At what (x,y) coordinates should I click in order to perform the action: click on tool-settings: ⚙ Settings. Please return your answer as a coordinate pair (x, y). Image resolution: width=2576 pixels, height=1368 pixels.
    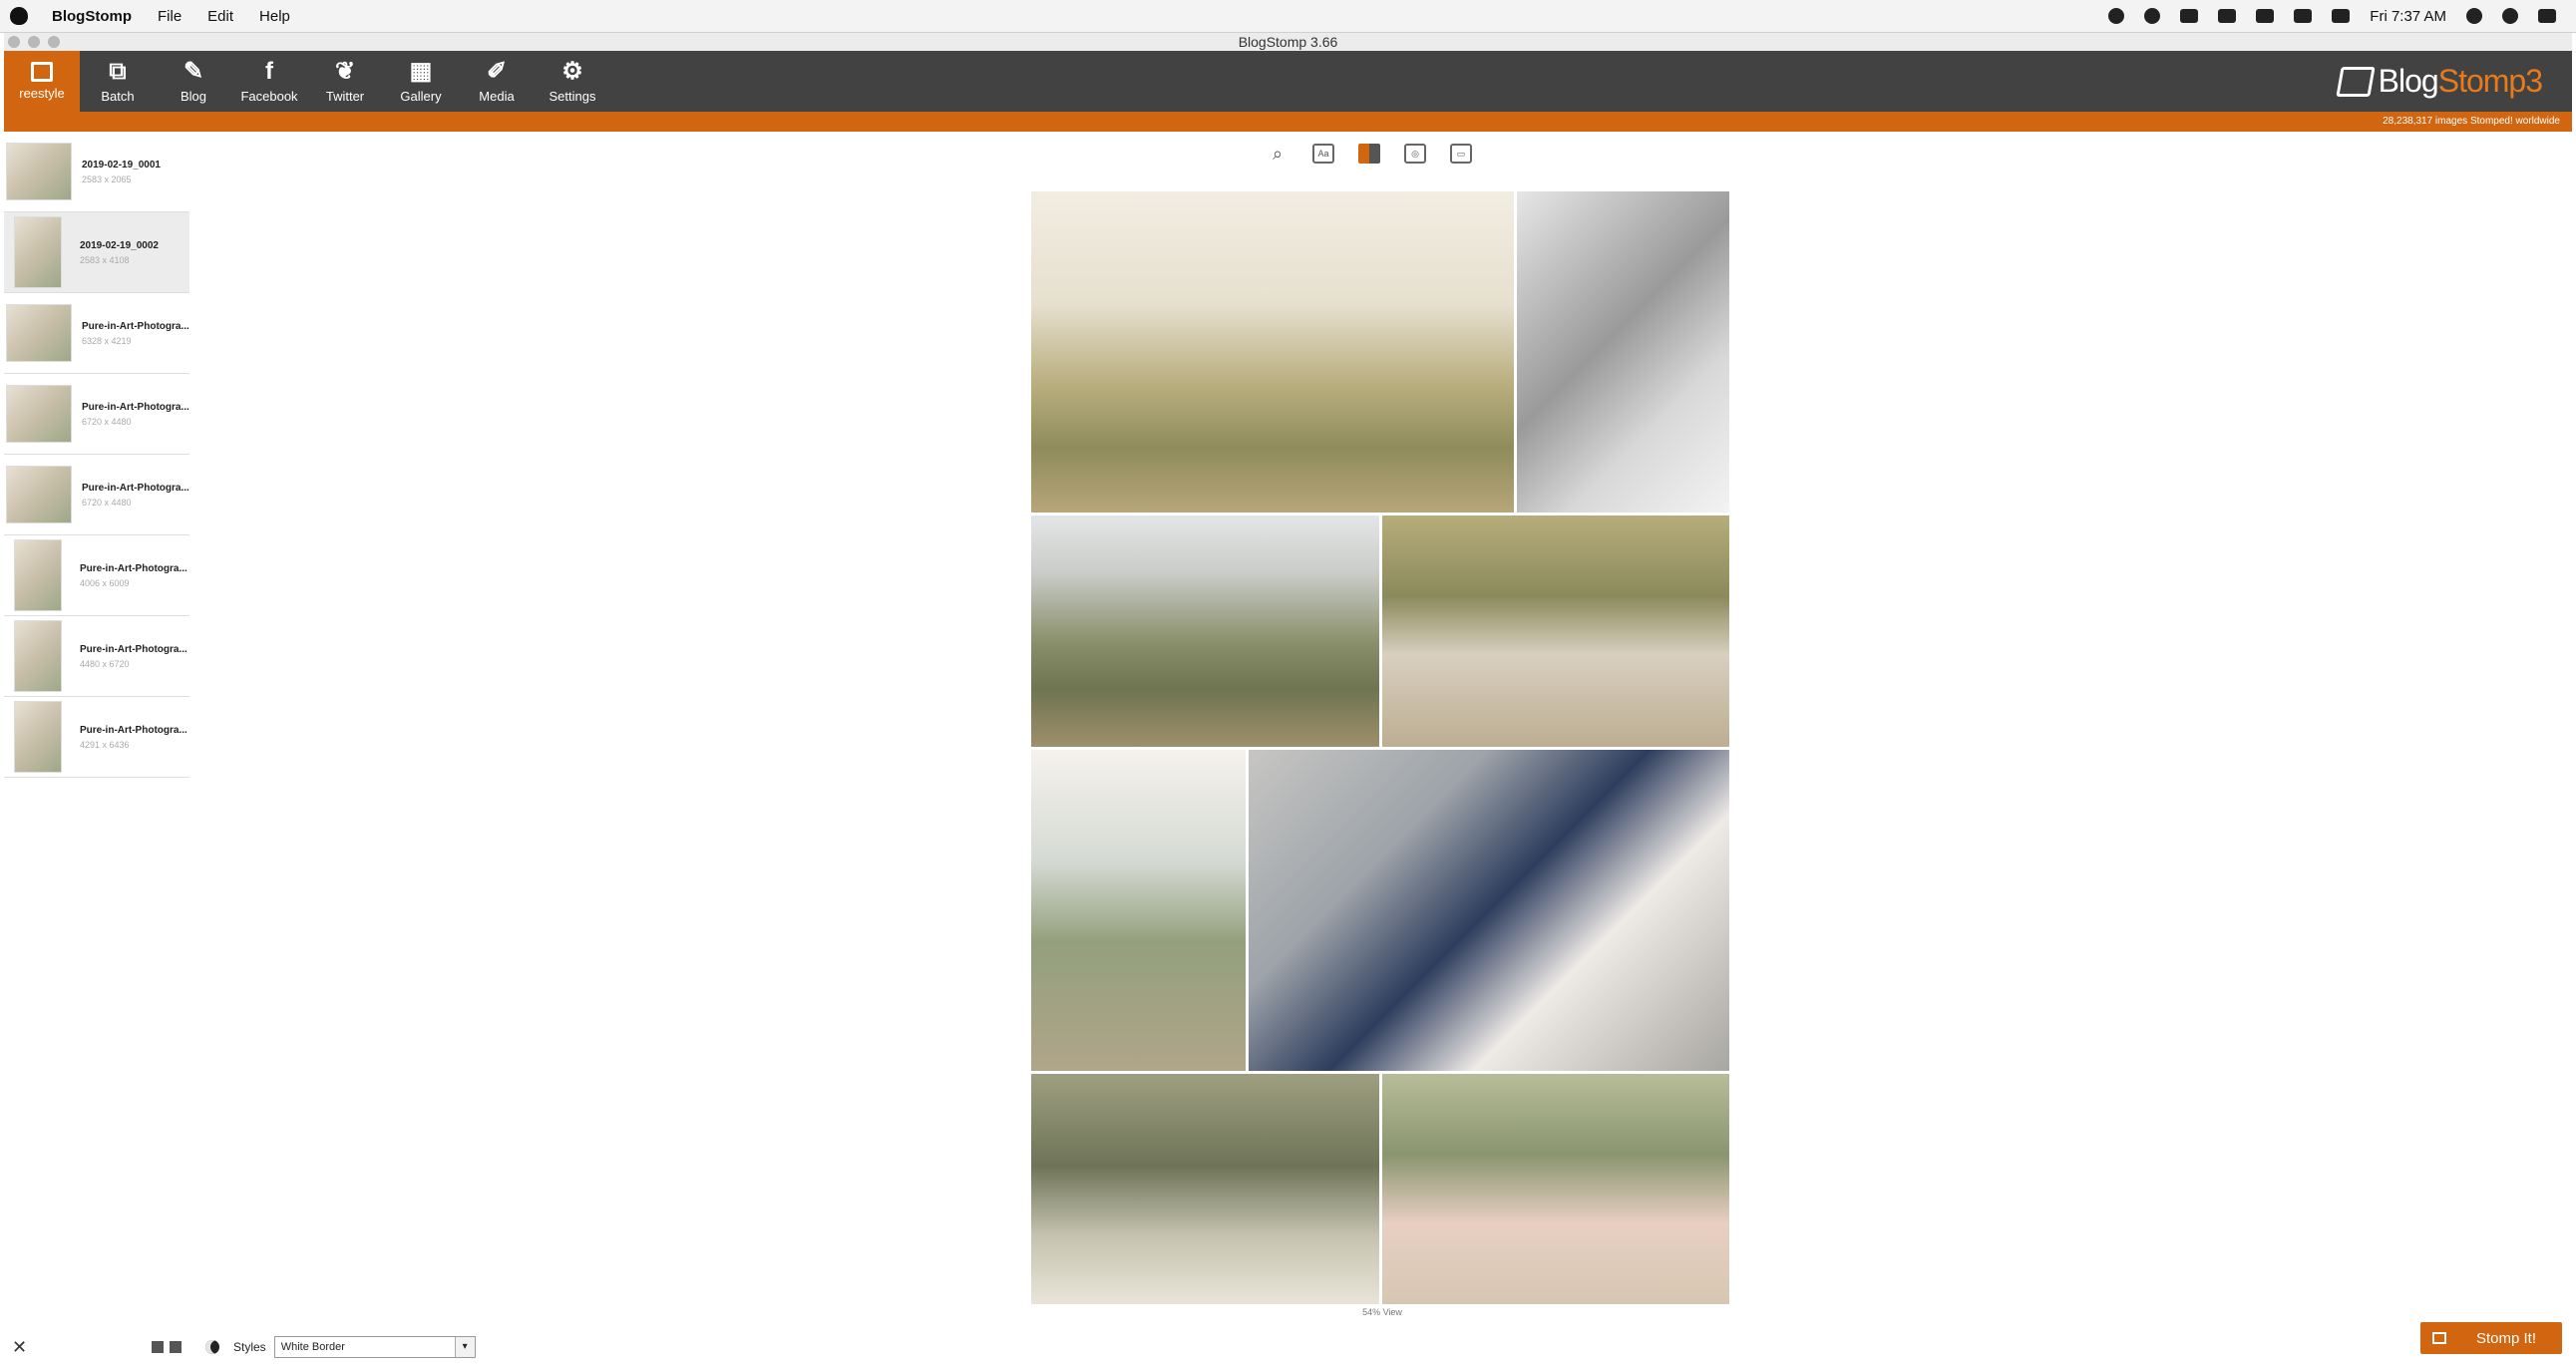
    Looking at the image, I should click on (572, 81).